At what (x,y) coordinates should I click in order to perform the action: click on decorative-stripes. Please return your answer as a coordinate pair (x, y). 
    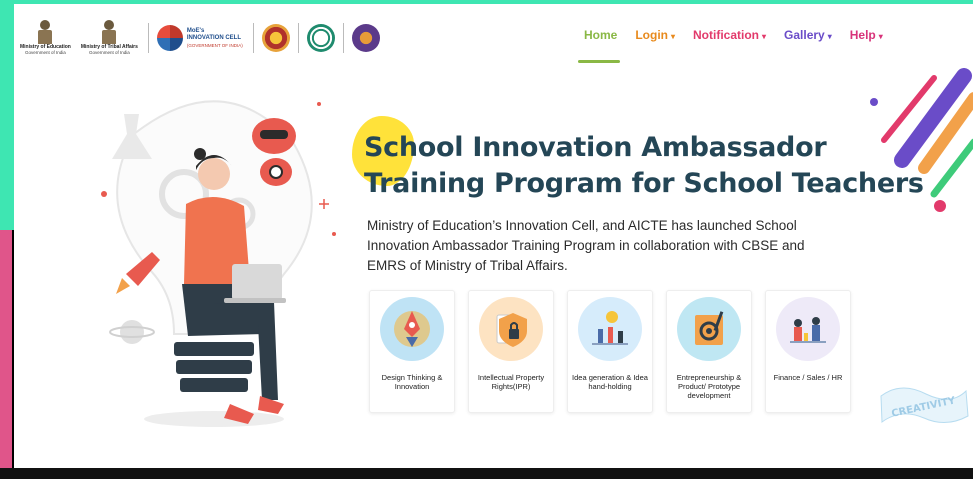
    Looking at the image, I should click on (921, 140).